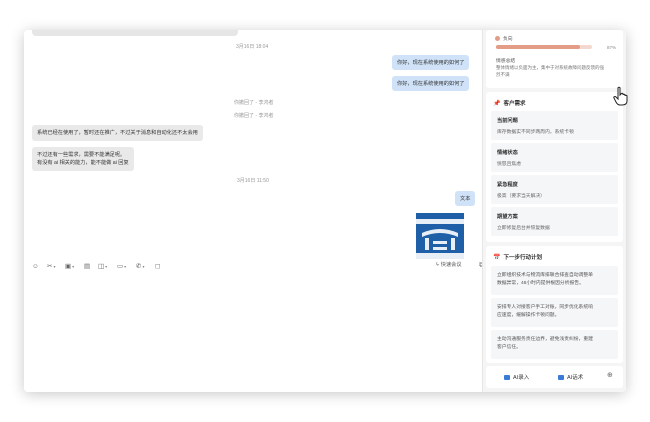 This screenshot has height=422, width=650. What do you see at coordinates (69, 266) in the screenshot?
I see `image-icon: ▣ ▾` at bounding box center [69, 266].